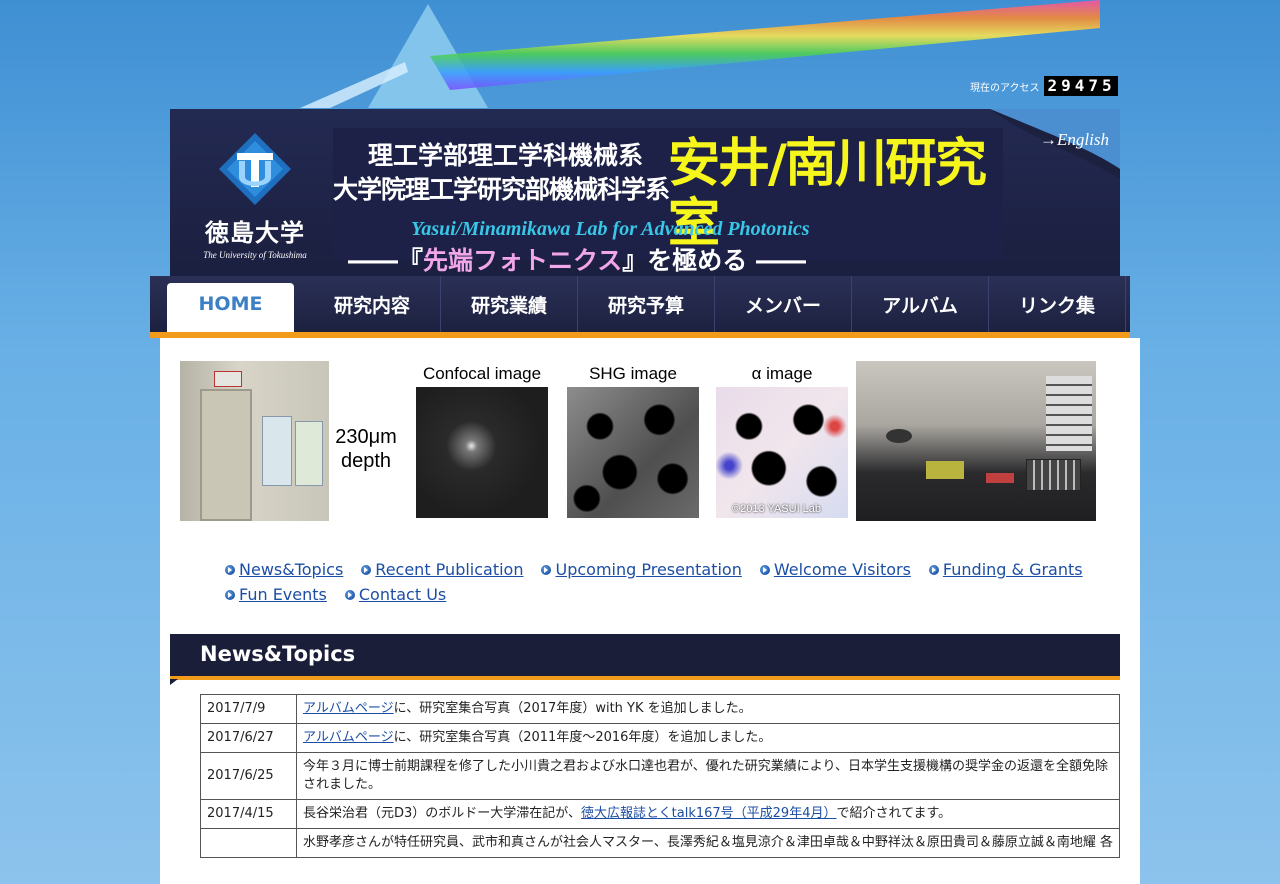 Image resolution: width=1280 pixels, height=884 pixels. Describe the element at coordinates (366, 437) in the screenshot. I see `depth-value: 230μm` at that location.